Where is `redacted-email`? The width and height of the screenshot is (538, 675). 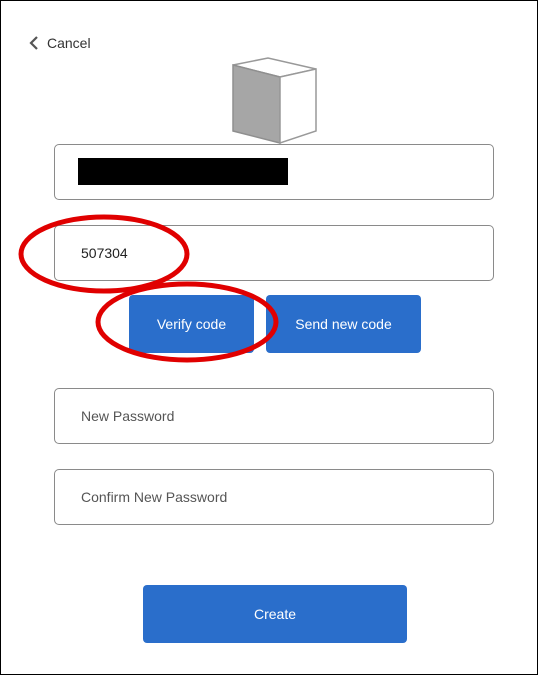 redacted-email is located at coordinates (183, 171).